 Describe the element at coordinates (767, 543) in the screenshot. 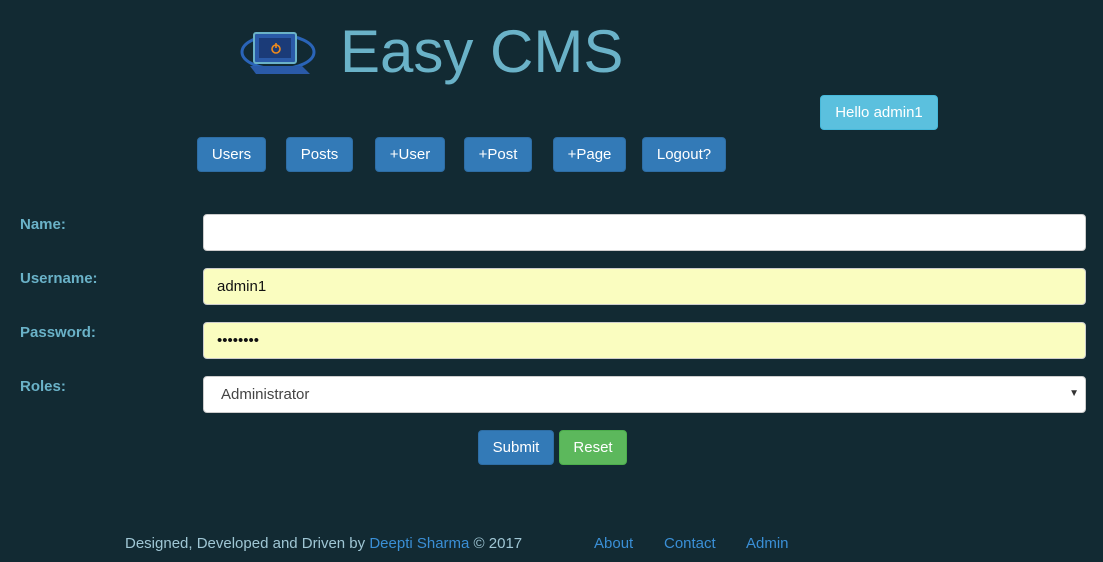

I see `footer-link-admin: Admin` at that location.